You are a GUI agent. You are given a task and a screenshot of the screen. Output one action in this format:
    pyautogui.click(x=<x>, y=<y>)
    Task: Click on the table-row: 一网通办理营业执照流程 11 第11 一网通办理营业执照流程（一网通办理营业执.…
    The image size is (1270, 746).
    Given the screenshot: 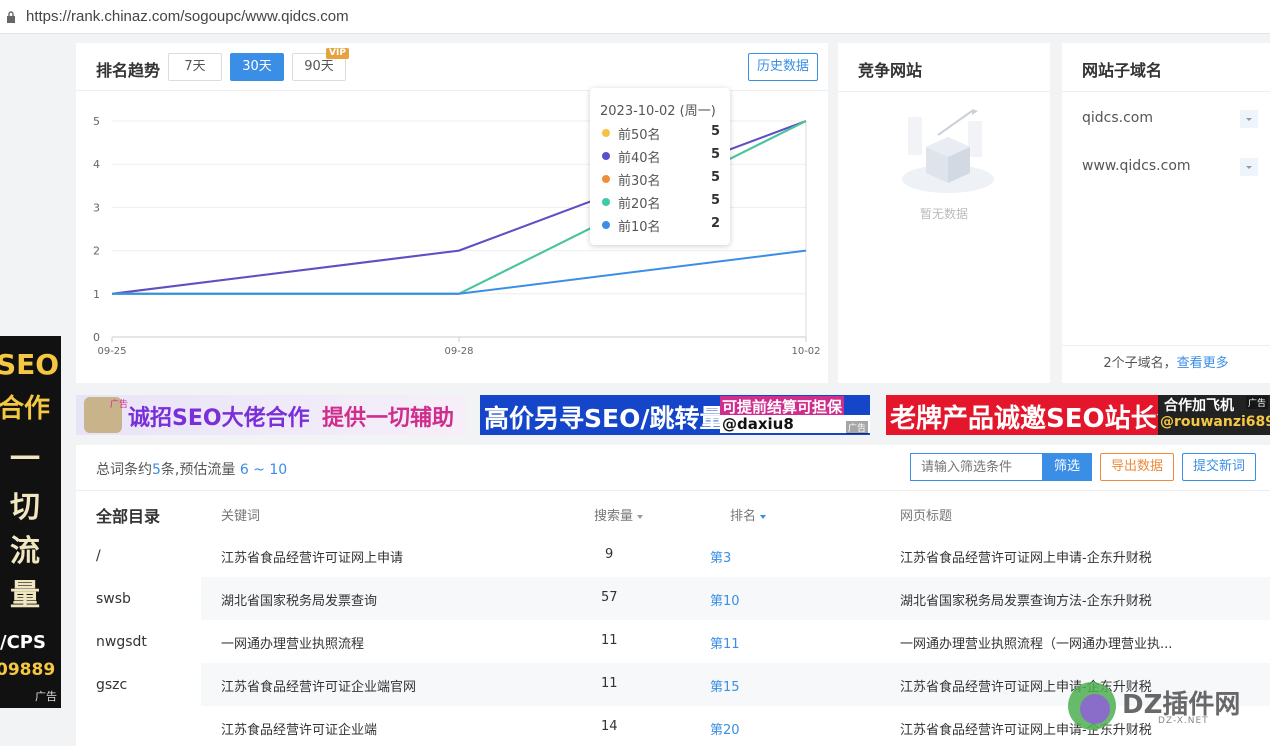 What is the action you would take?
    pyautogui.click(x=735, y=641)
    